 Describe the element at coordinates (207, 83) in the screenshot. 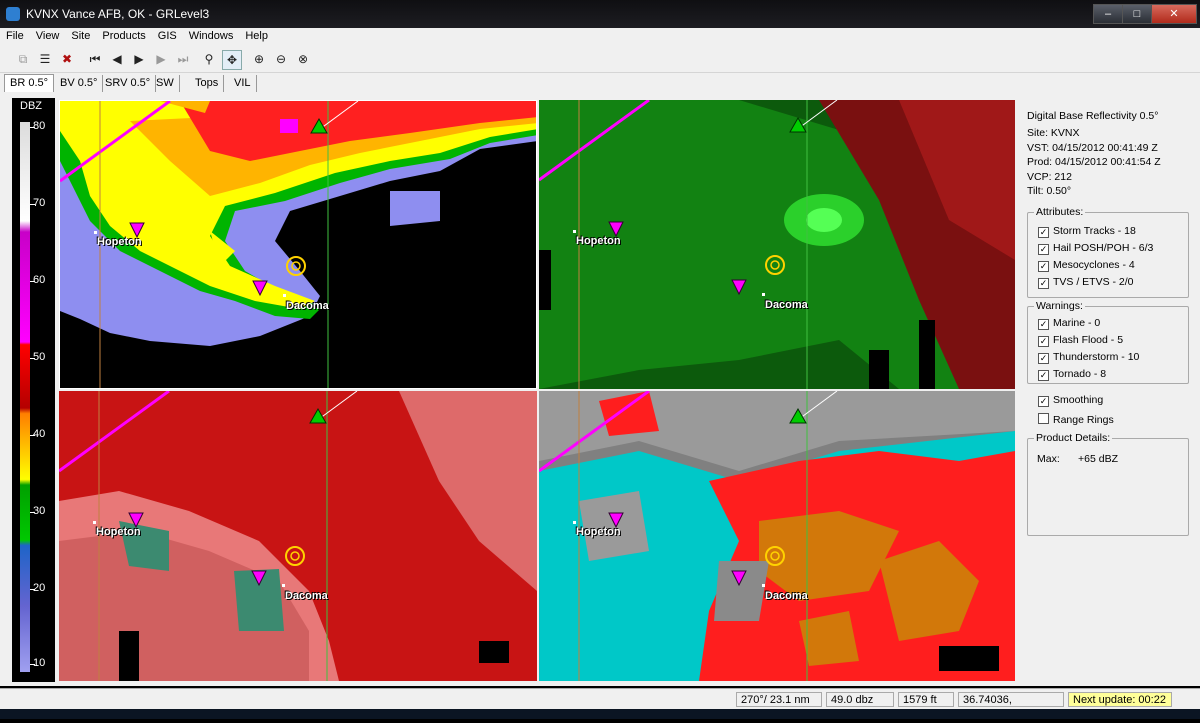

I see `tab-tops: Tops` at that location.